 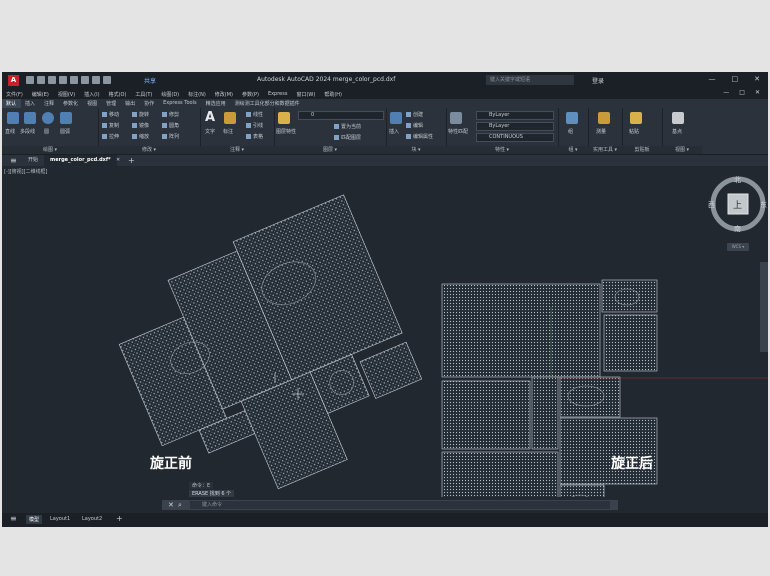 What do you see at coordinates (71, 103) in the screenshot?
I see `tab-parametric: 参数化` at bounding box center [71, 103].